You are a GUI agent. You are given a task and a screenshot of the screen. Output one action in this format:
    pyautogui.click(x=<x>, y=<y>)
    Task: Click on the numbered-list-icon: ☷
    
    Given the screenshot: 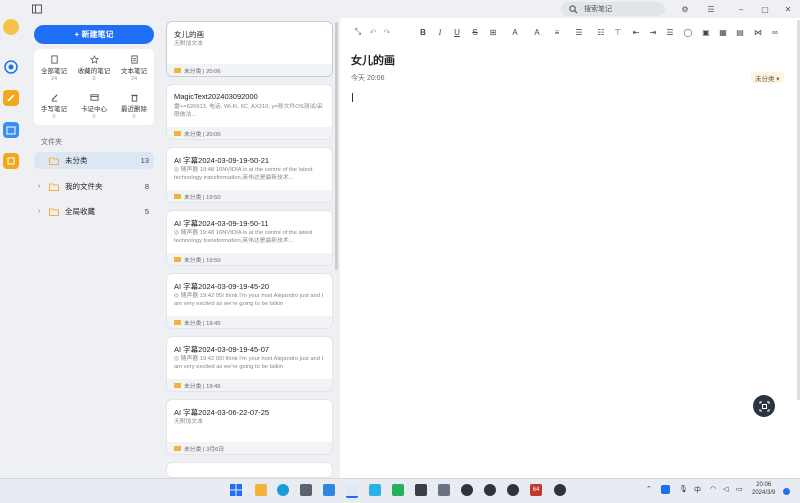 What is the action you would take?
    pyautogui.click(x=601, y=32)
    